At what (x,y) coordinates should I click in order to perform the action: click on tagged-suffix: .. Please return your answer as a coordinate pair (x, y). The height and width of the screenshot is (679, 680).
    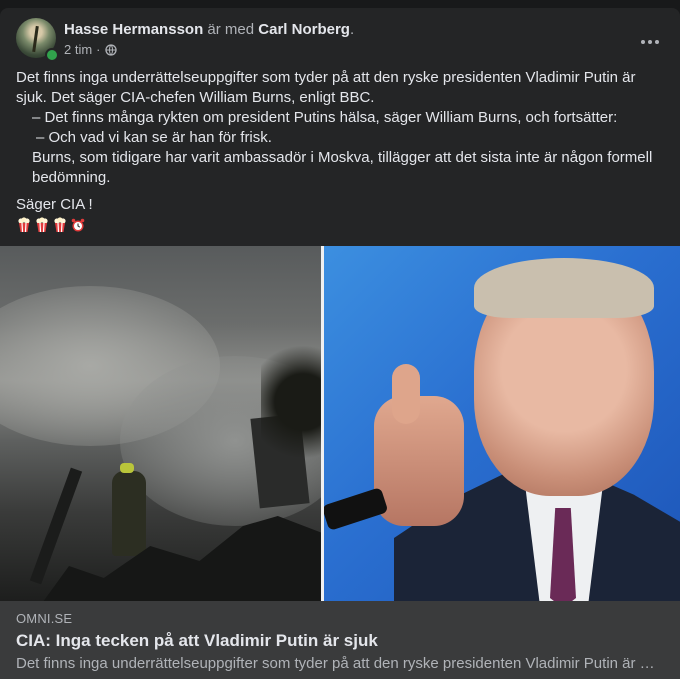
    Looking at the image, I should click on (352, 29).